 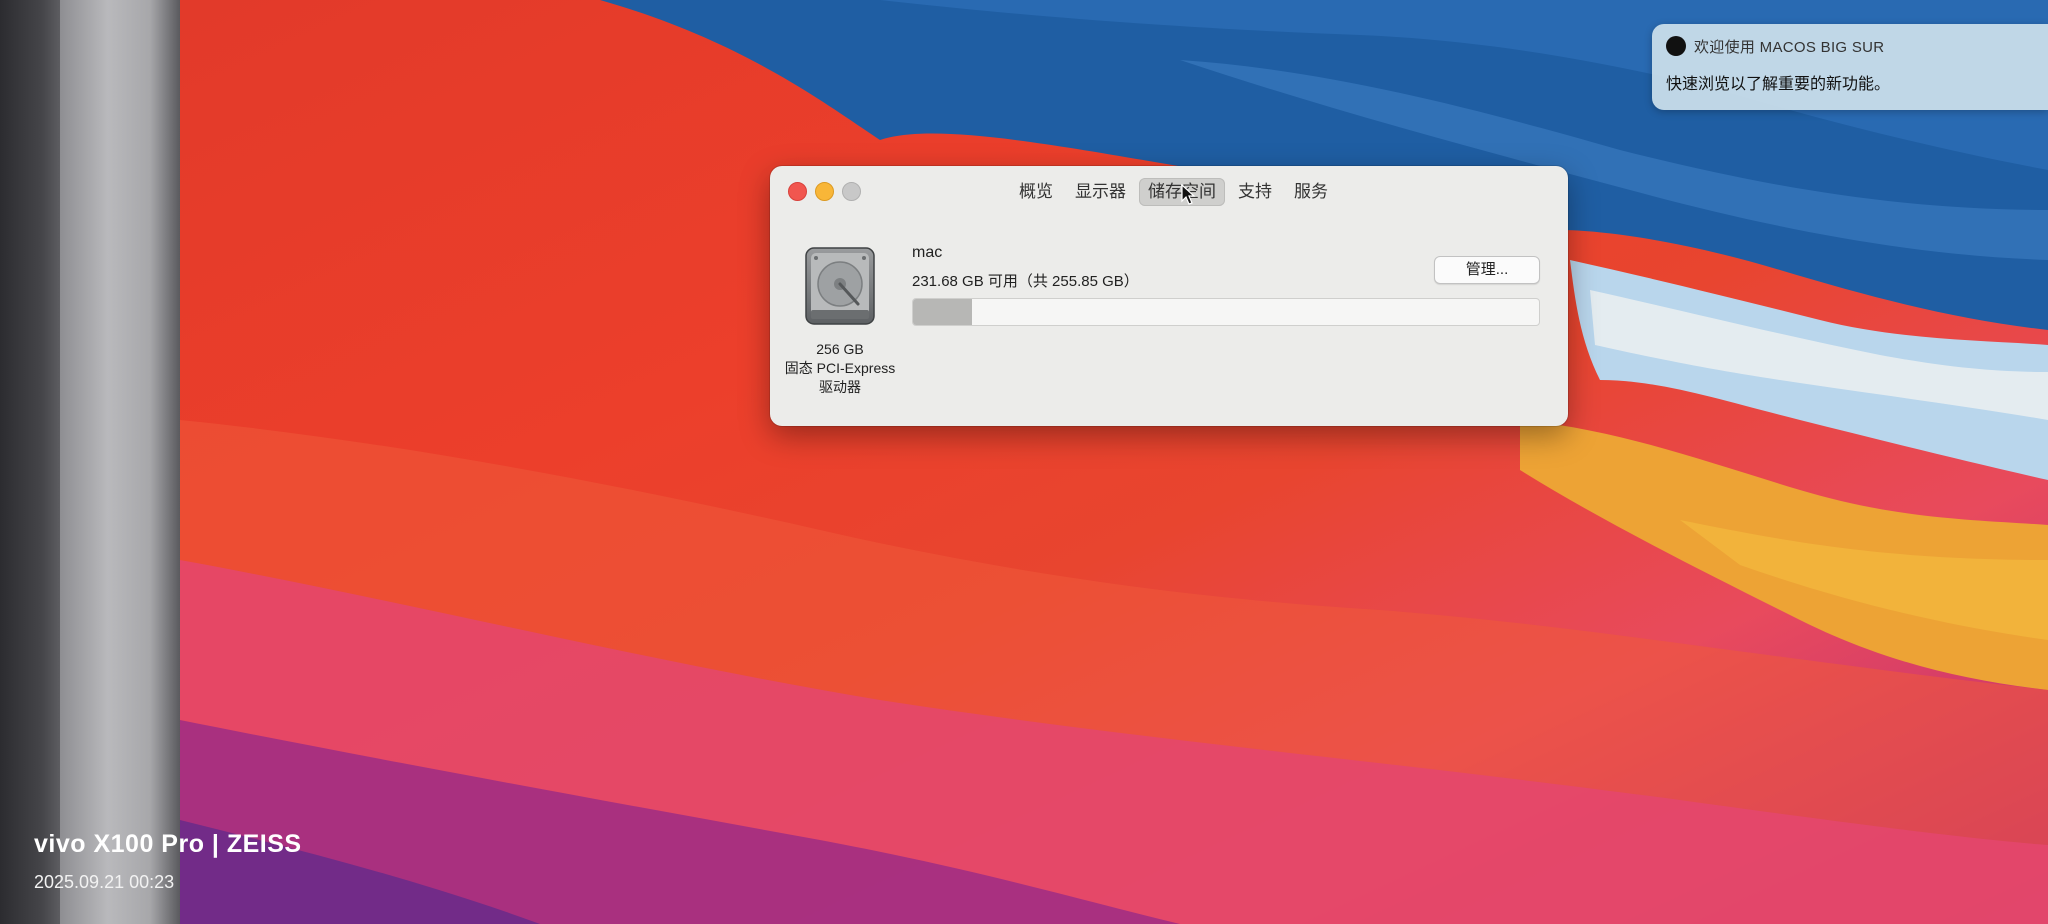 I want to click on mouse-pointer-icon, so click(x=1188, y=194).